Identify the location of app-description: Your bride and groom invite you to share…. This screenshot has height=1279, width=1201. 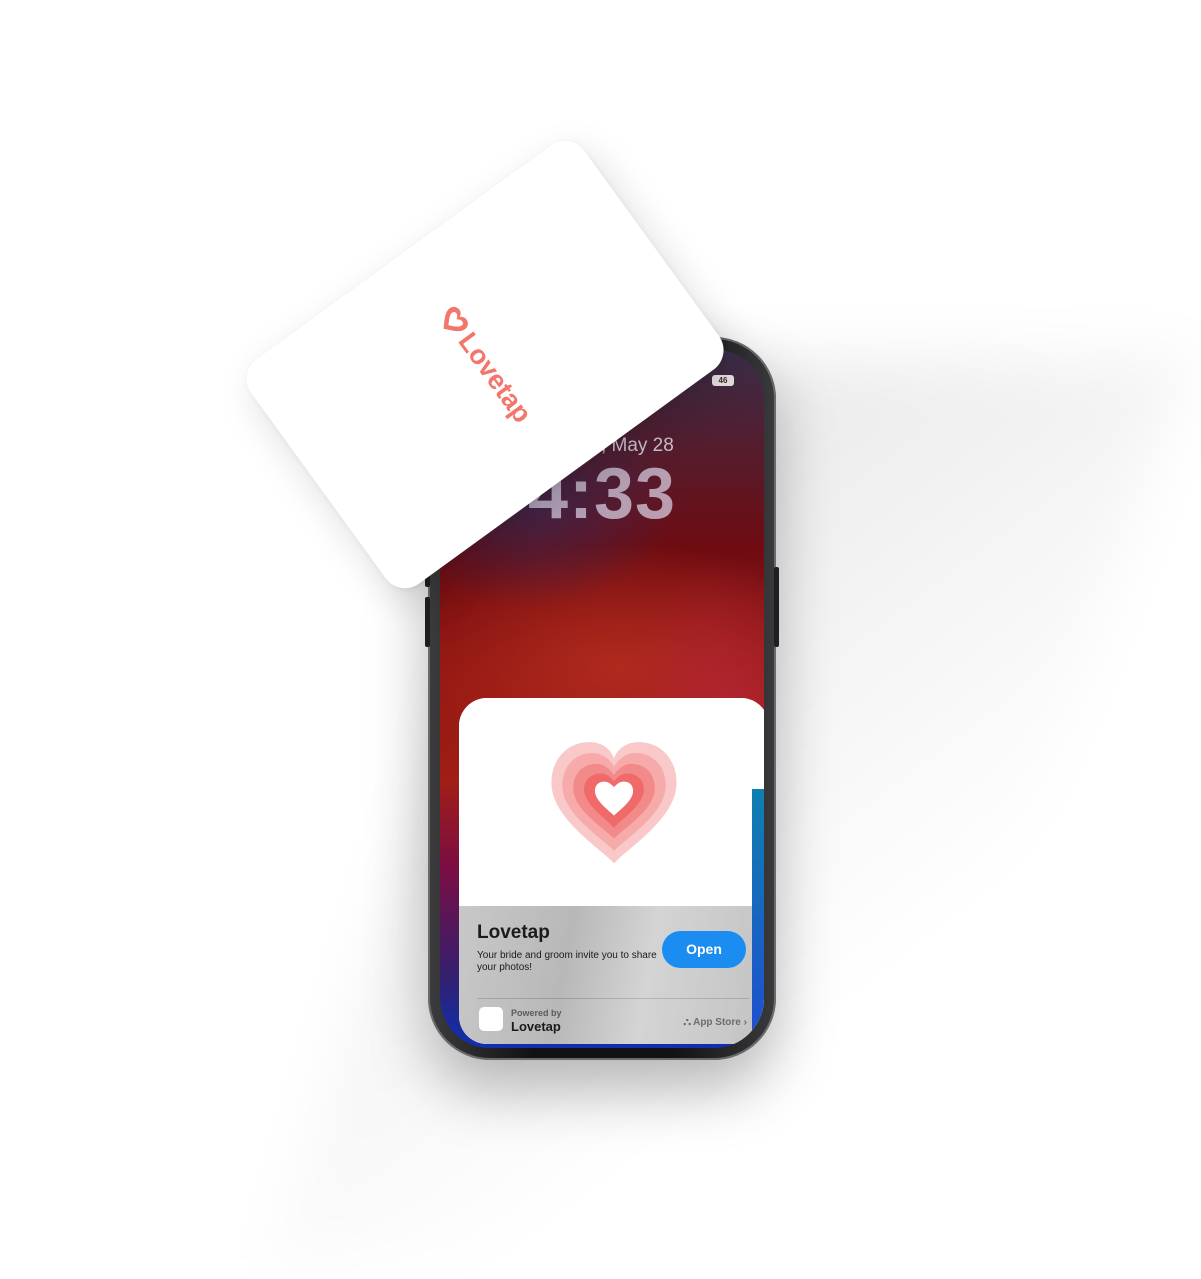
(567, 961).